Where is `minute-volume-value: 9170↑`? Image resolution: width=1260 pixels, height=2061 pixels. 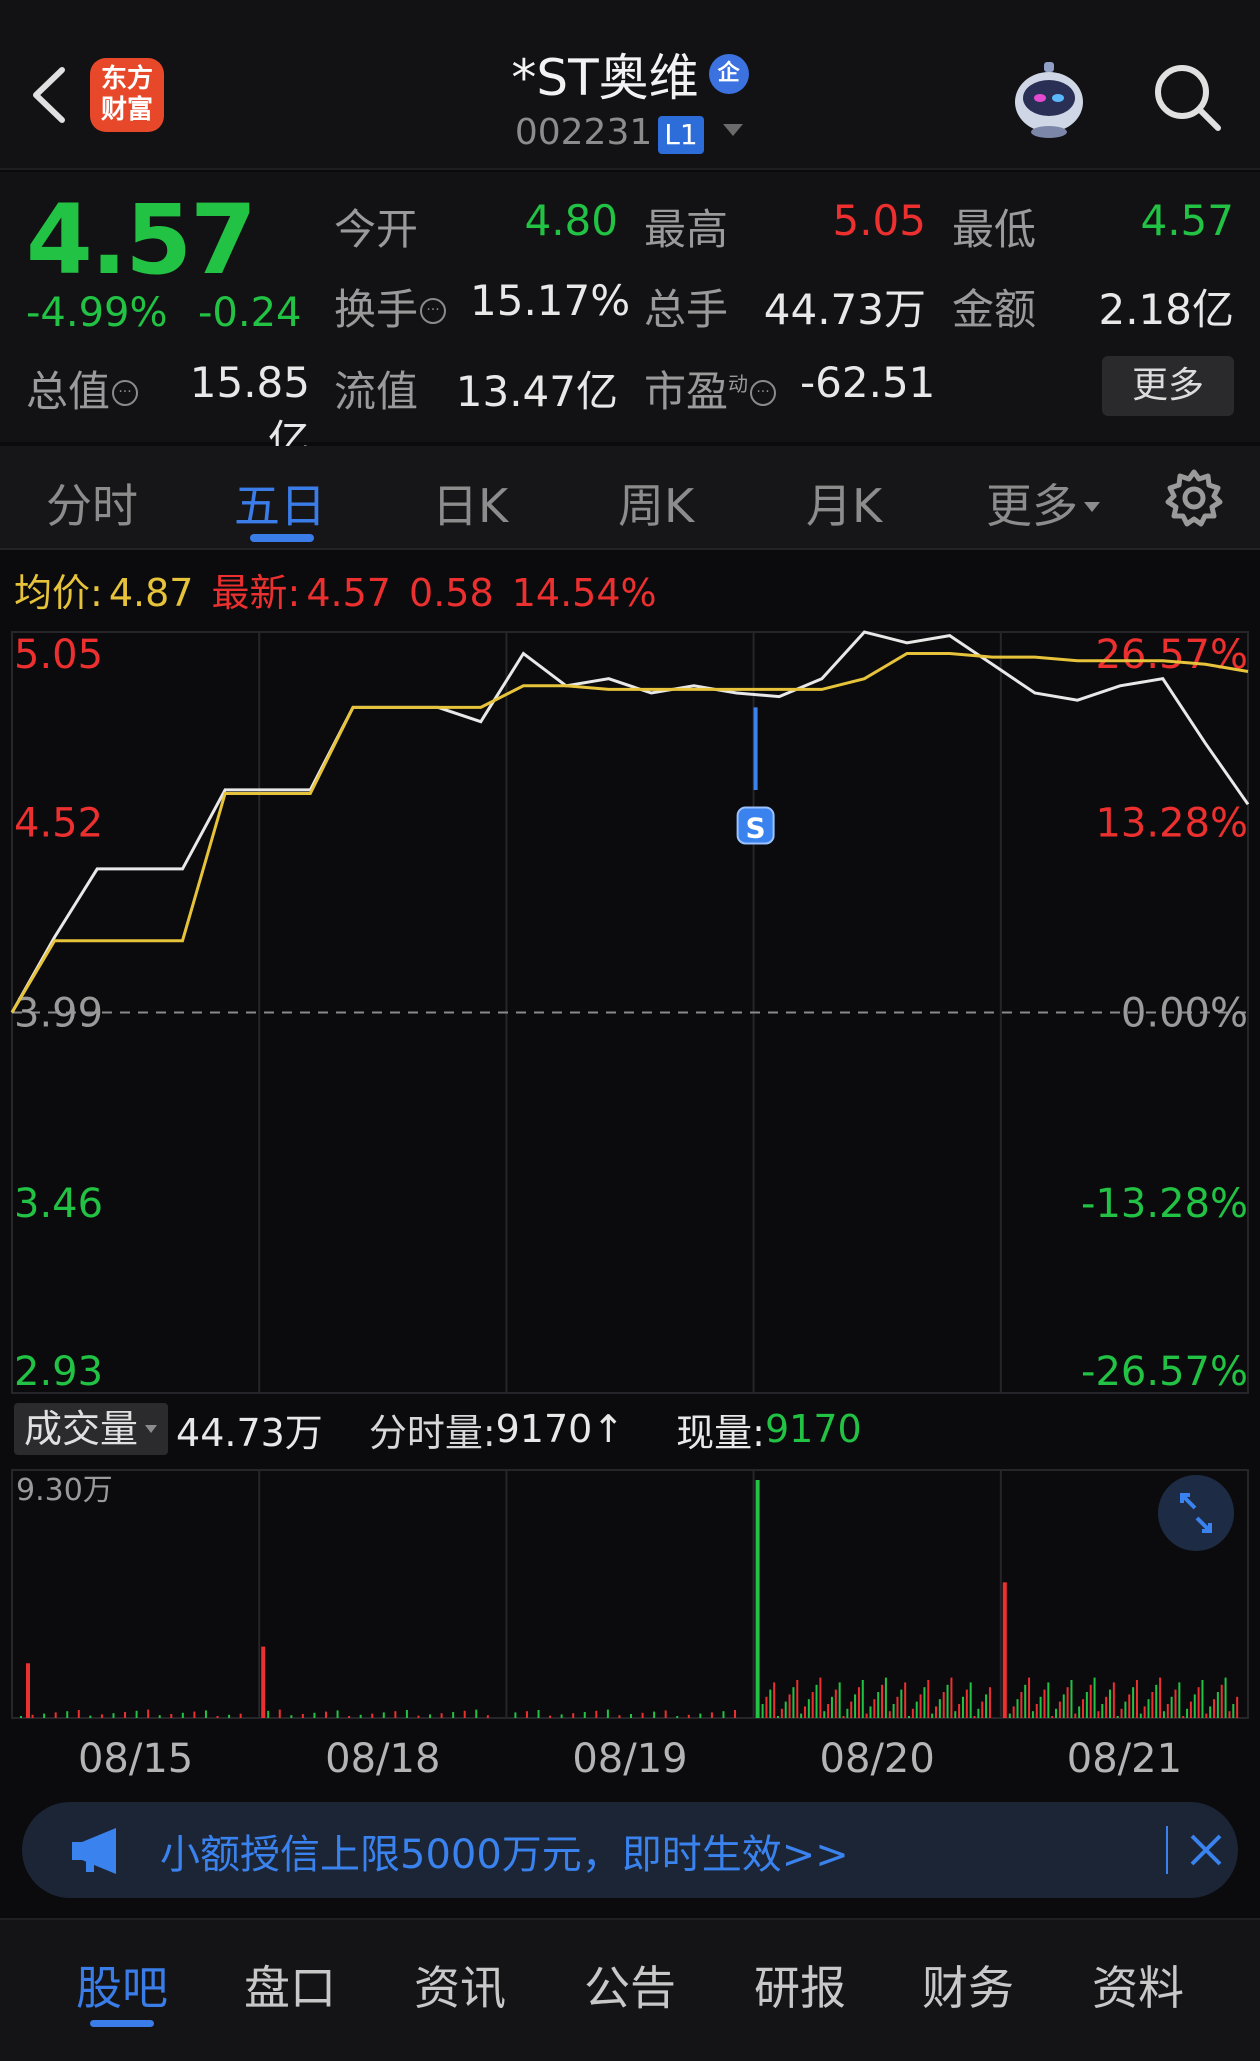 minute-volume-value: 9170↑ is located at coordinates (560, 1429).